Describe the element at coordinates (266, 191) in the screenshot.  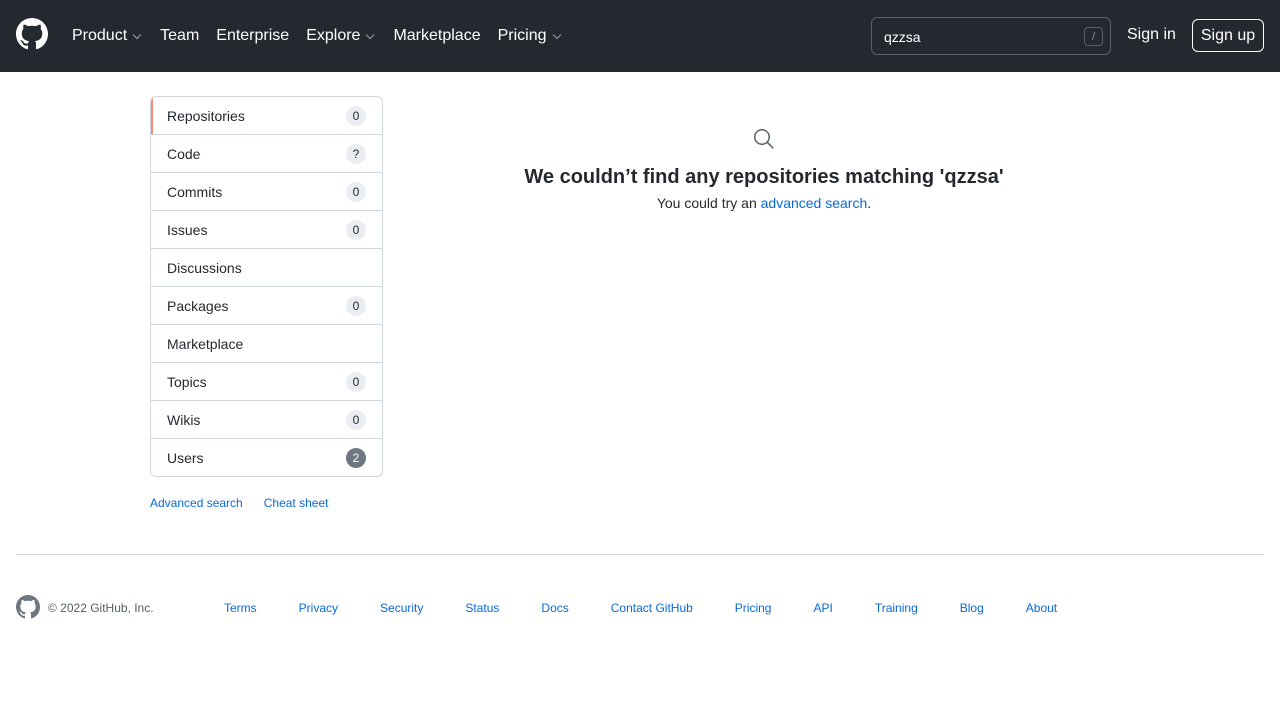
I see `menu-item-commits: Commits 0` at that location.